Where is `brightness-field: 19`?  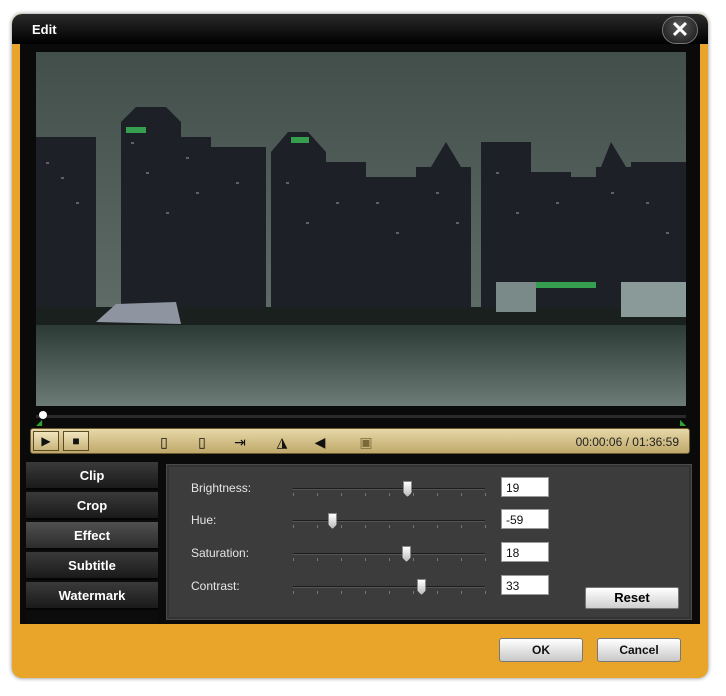 brightness-field: 19 is located at coordinates (525, 487).